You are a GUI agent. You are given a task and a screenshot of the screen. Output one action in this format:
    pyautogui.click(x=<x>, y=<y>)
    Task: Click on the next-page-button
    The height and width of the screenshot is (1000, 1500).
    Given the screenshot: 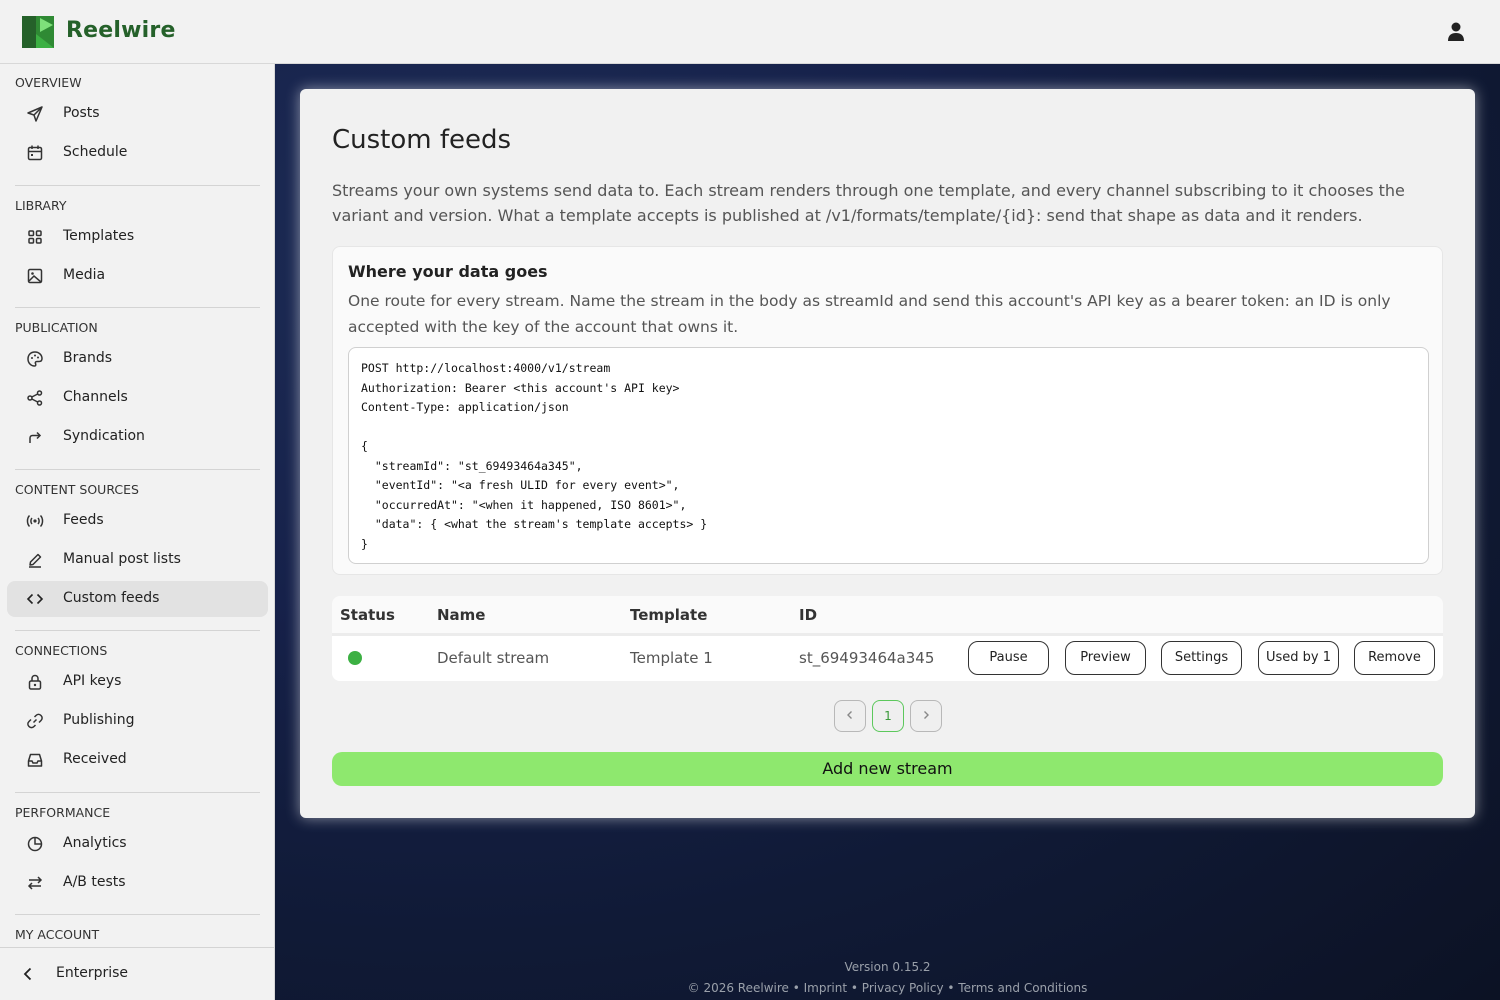 What is the action you would take?
    pyautogui.click(x=926, y=716)
    